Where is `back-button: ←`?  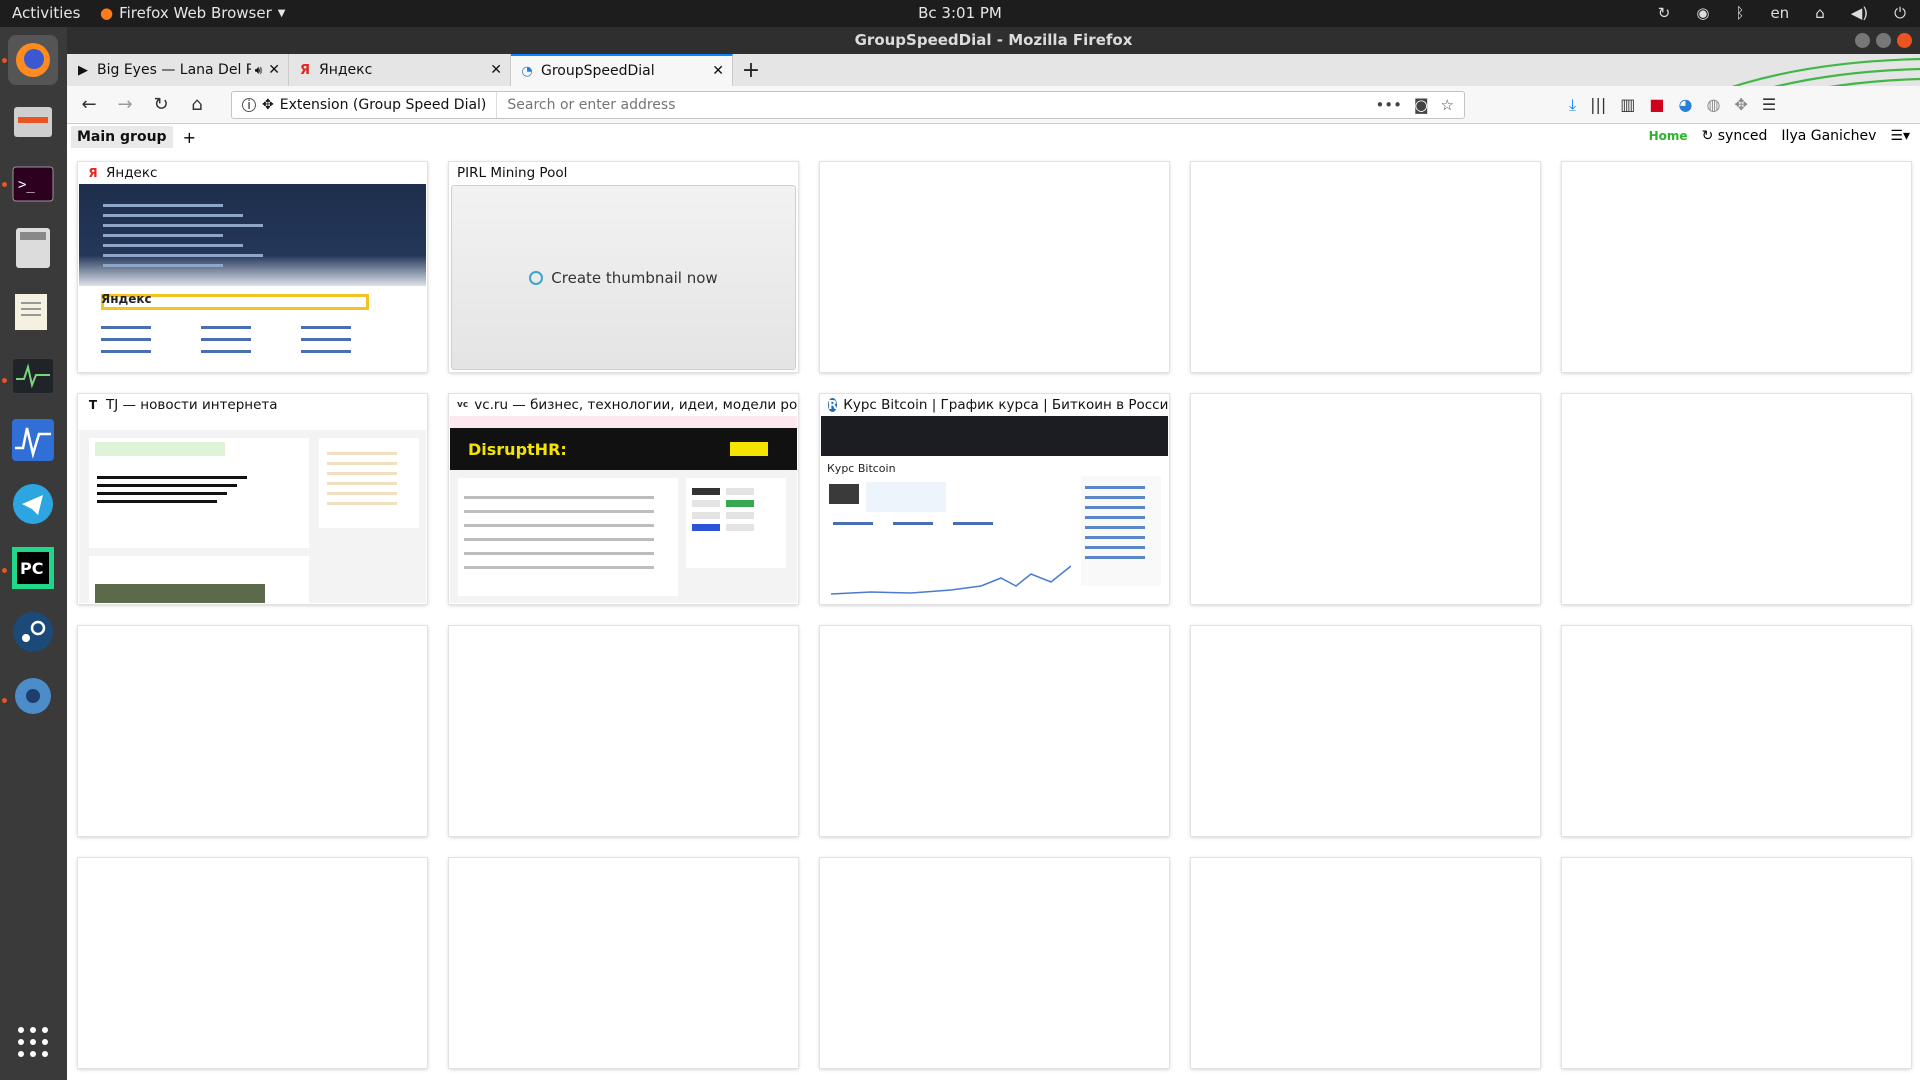 back-button: ← is located at coordinates (89, 105).